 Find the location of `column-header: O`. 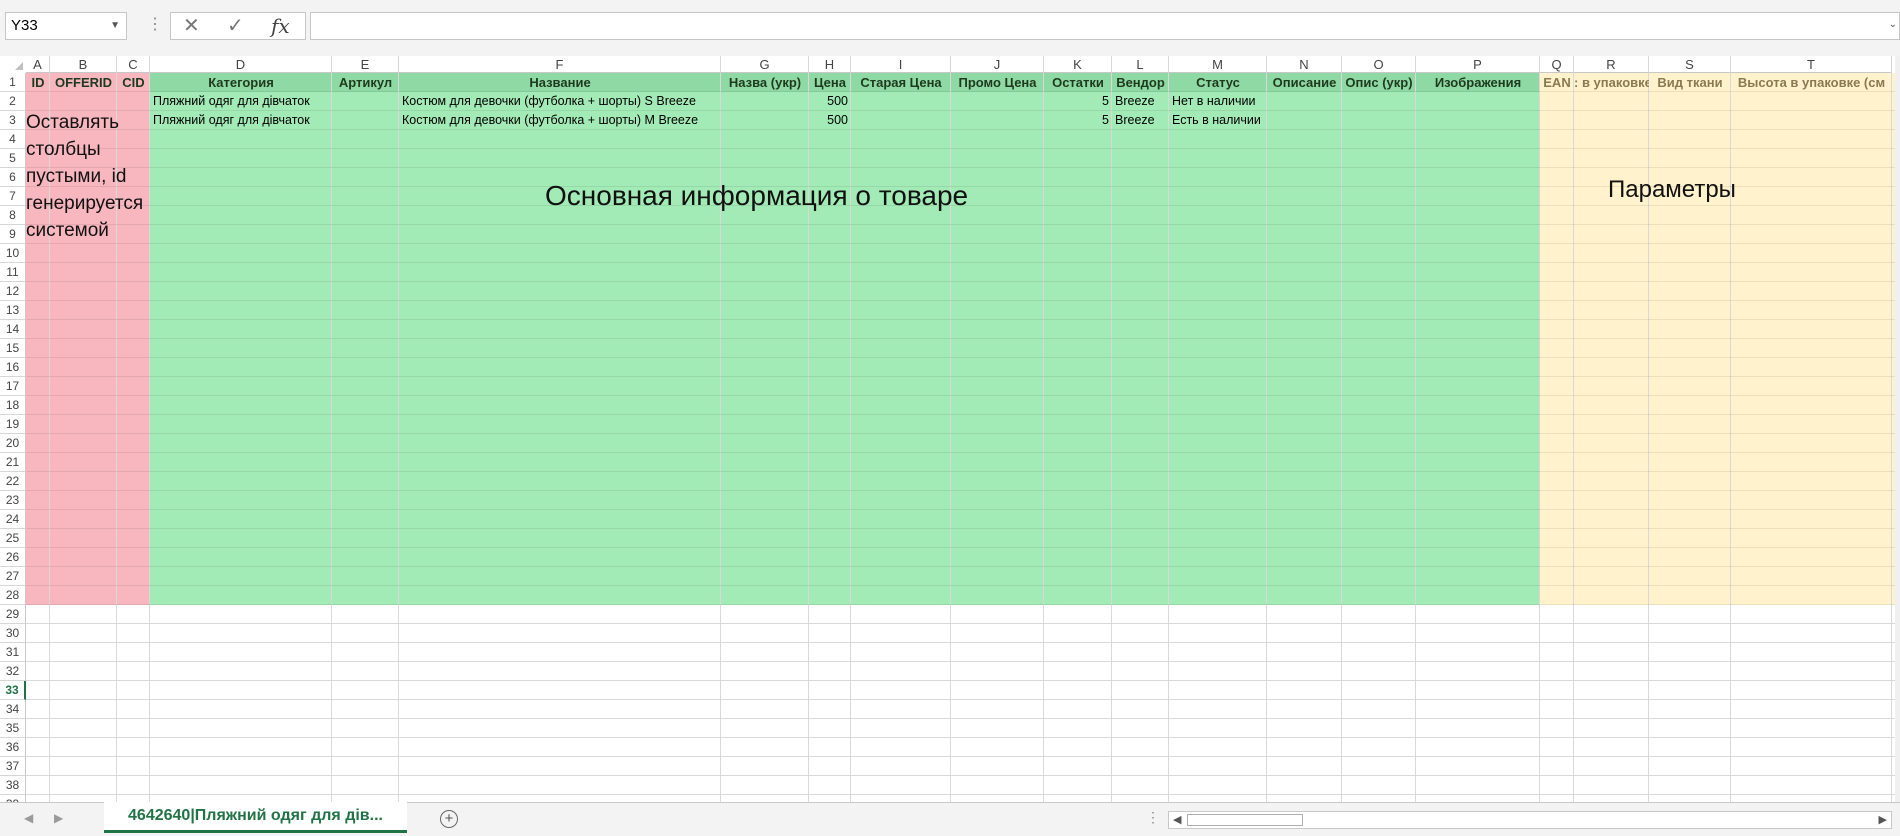

column-header: O is located at coordinates (1379, 64).